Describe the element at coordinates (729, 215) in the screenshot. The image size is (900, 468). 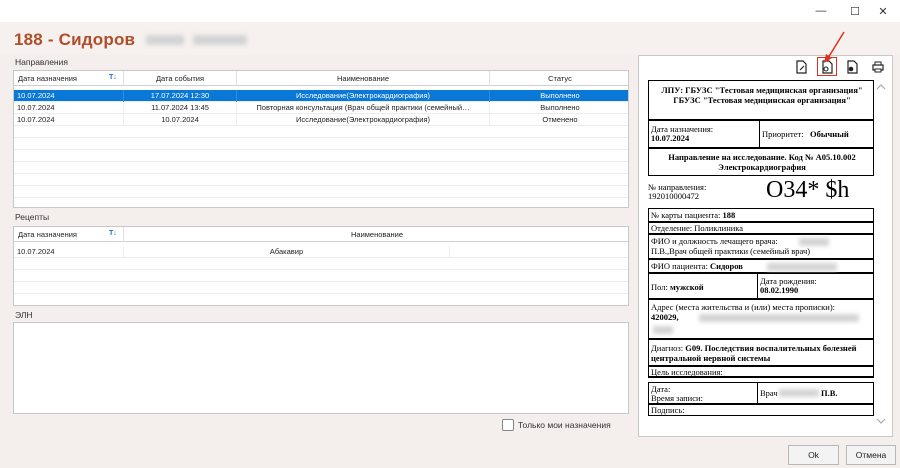
I see `card-value: 188` at that location.